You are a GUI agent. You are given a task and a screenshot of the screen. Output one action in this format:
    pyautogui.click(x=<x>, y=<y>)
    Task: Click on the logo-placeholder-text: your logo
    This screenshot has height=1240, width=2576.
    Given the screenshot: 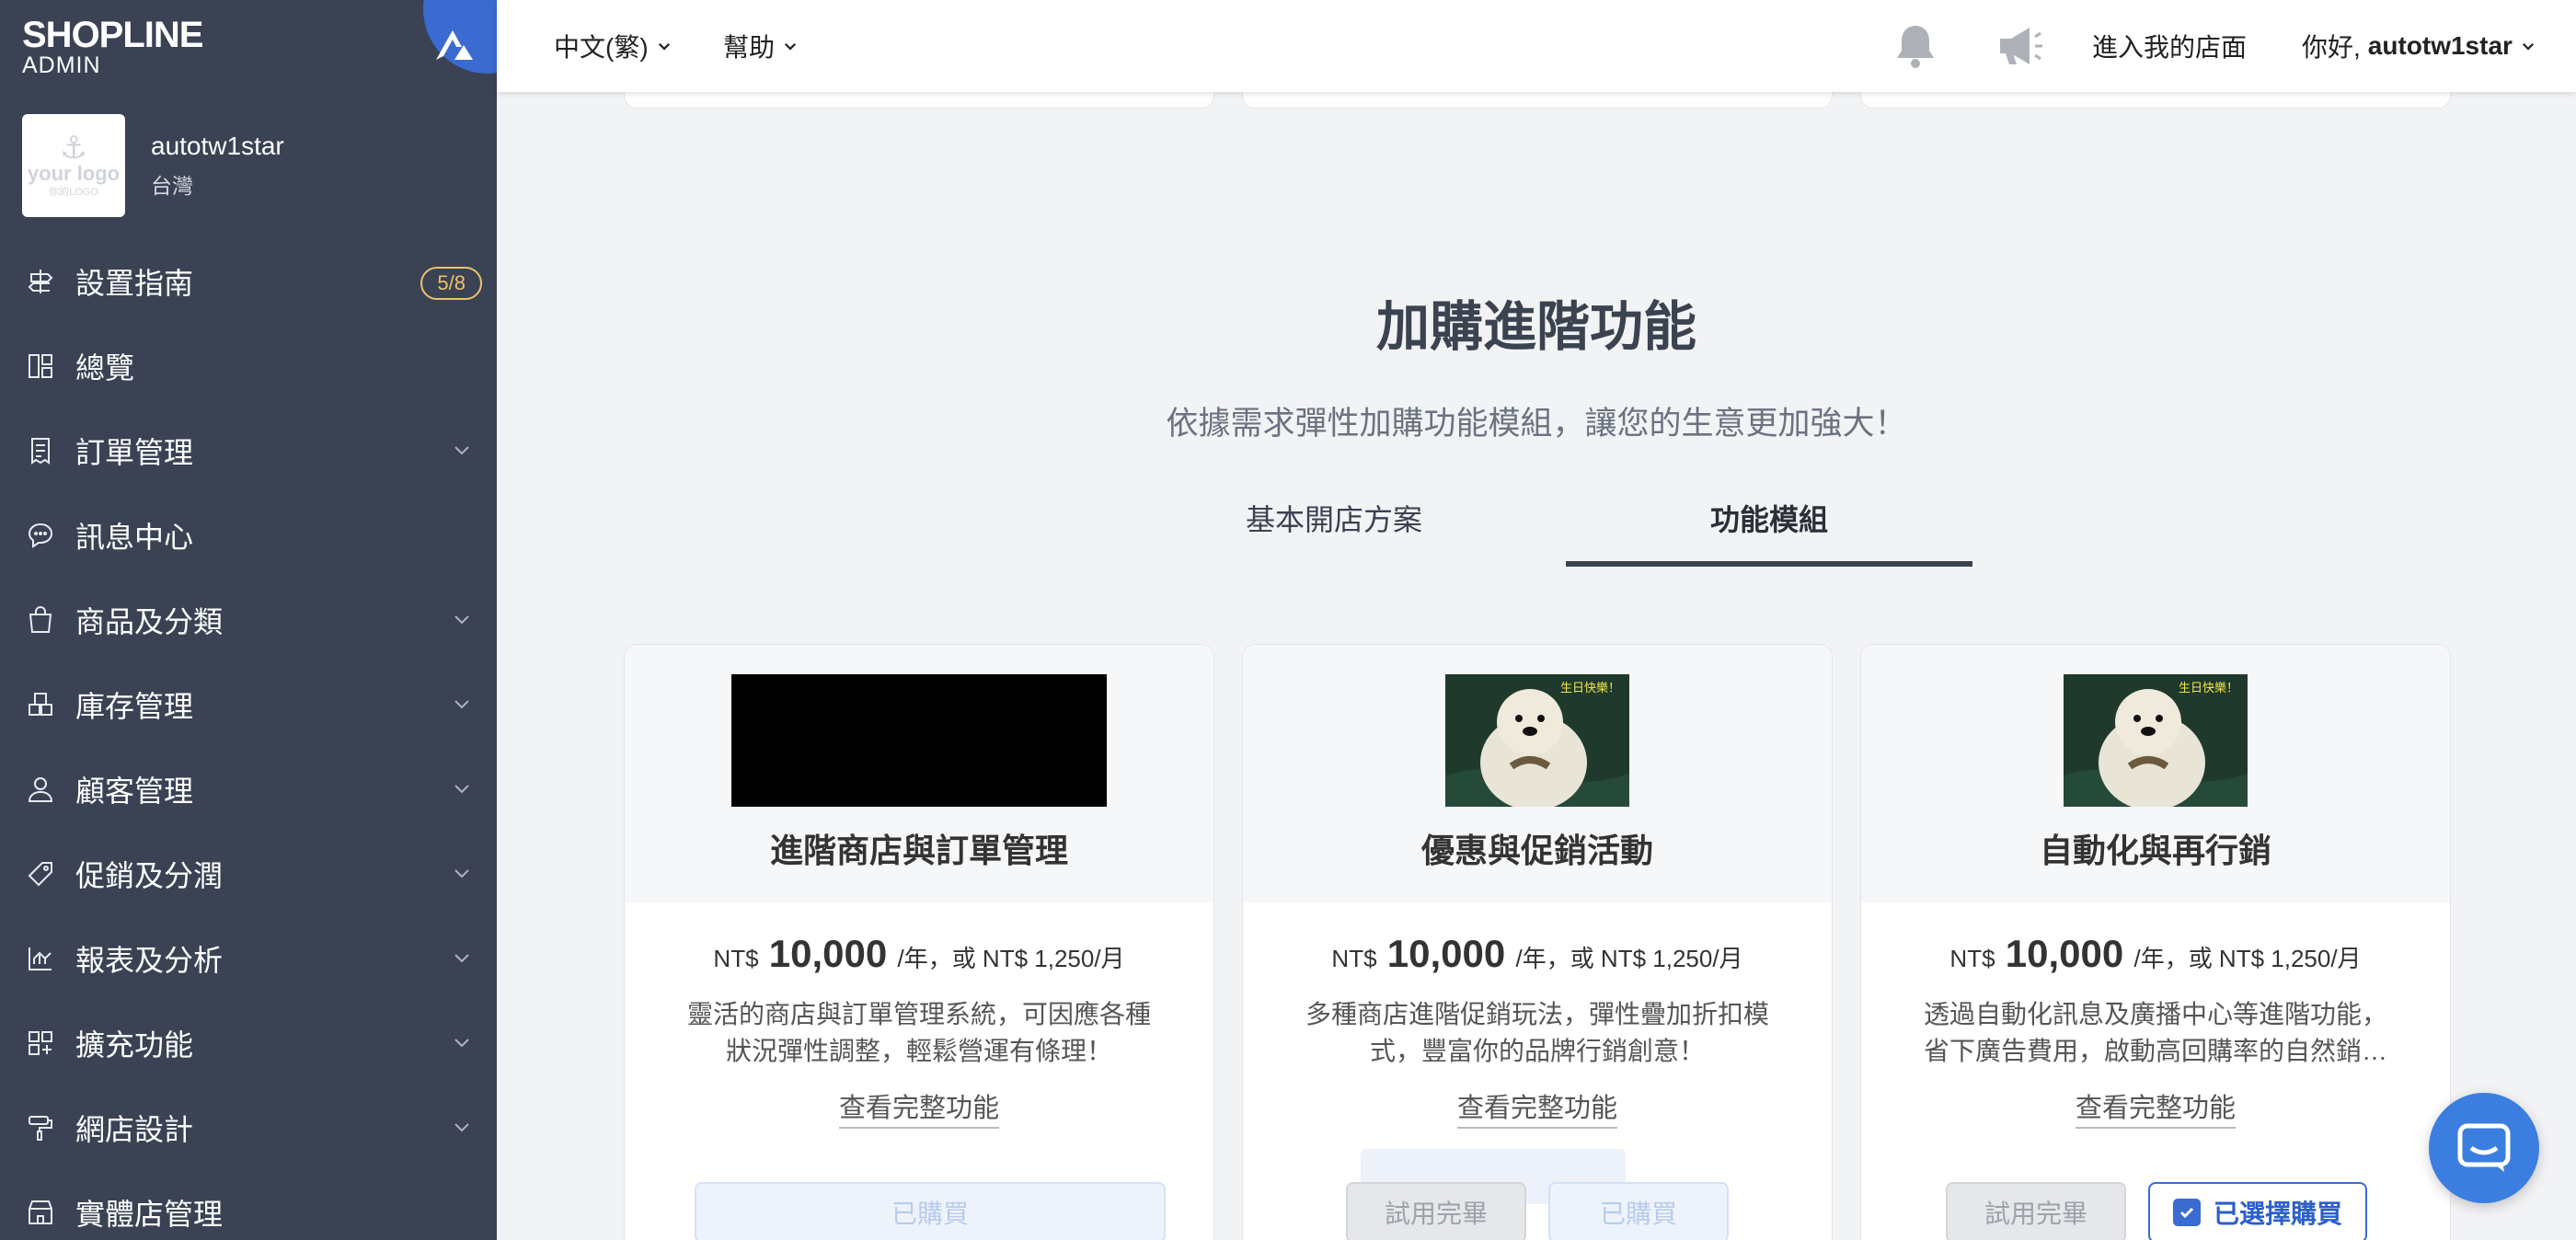 What is the action you would take?
    pyautogui.click(x=74, y=173)
    